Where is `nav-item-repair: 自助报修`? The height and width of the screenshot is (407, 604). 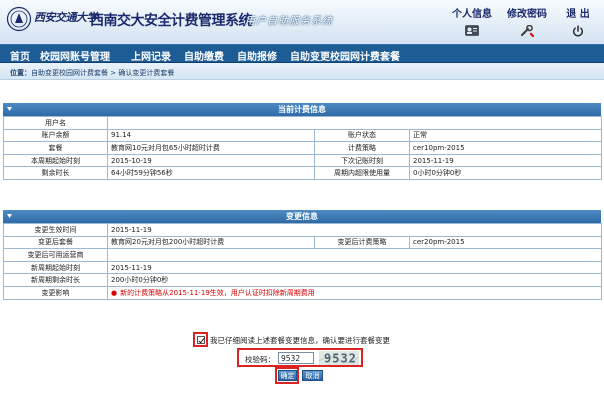 nav-item-repair: 自助报修 is located at coordinates (257, 55).